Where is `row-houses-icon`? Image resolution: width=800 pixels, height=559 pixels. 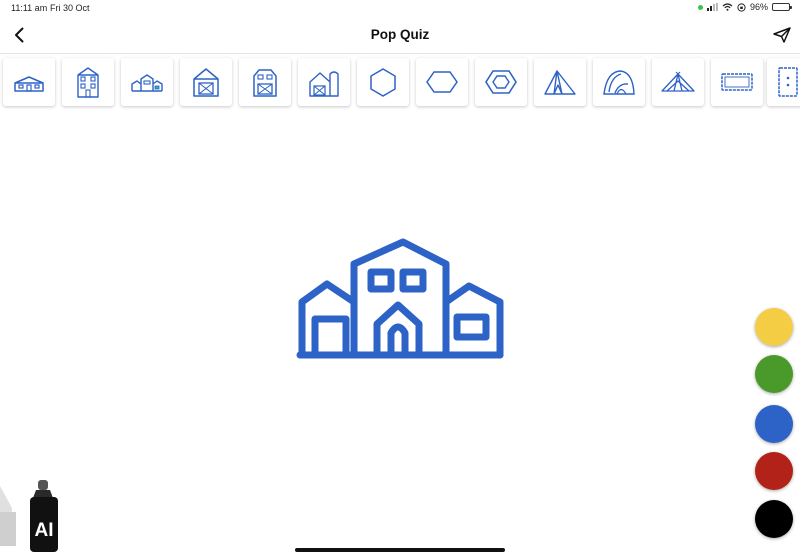 row-houses-icon is located at coordinates (147, 83).